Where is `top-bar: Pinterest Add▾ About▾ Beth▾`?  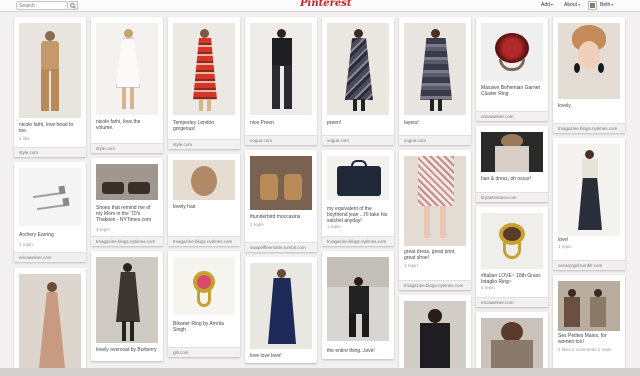
top-bar: Pinterest Add▾ About▾ Beth▾ is located at coordinates (320, 6).